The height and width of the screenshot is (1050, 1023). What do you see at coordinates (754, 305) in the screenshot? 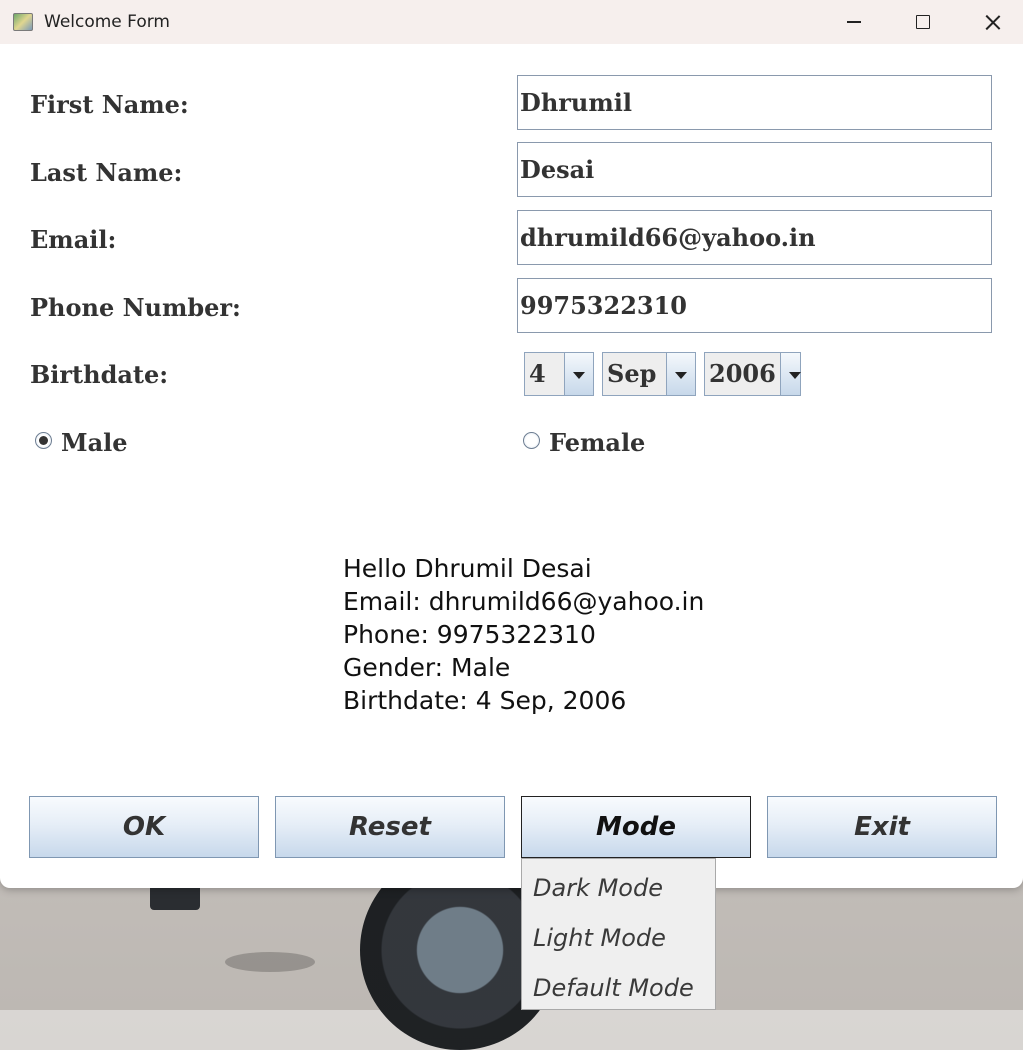
I see `phone-field: 9975322310` at bounding box center [754, 305].